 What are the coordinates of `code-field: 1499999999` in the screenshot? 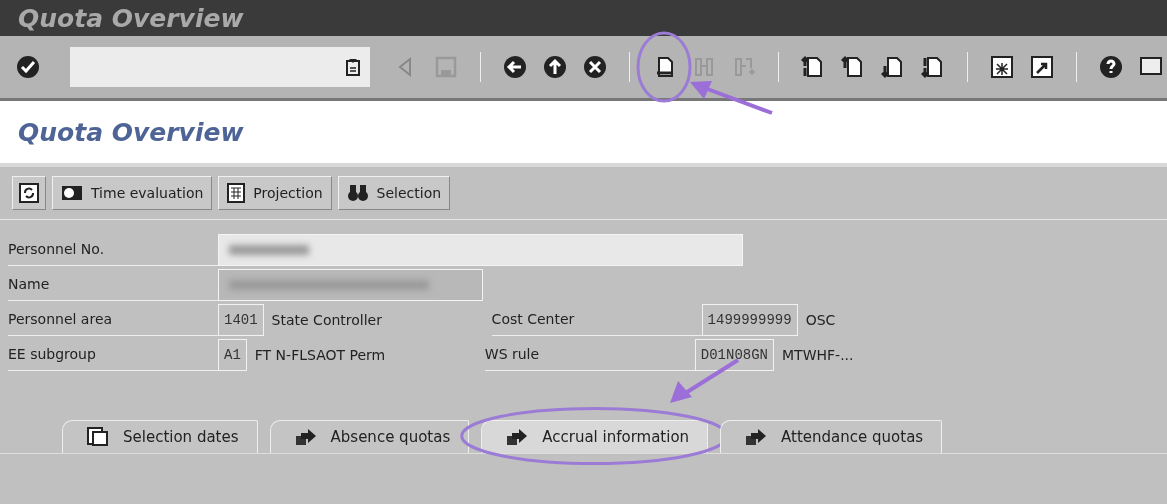 It's located at (749, 319).